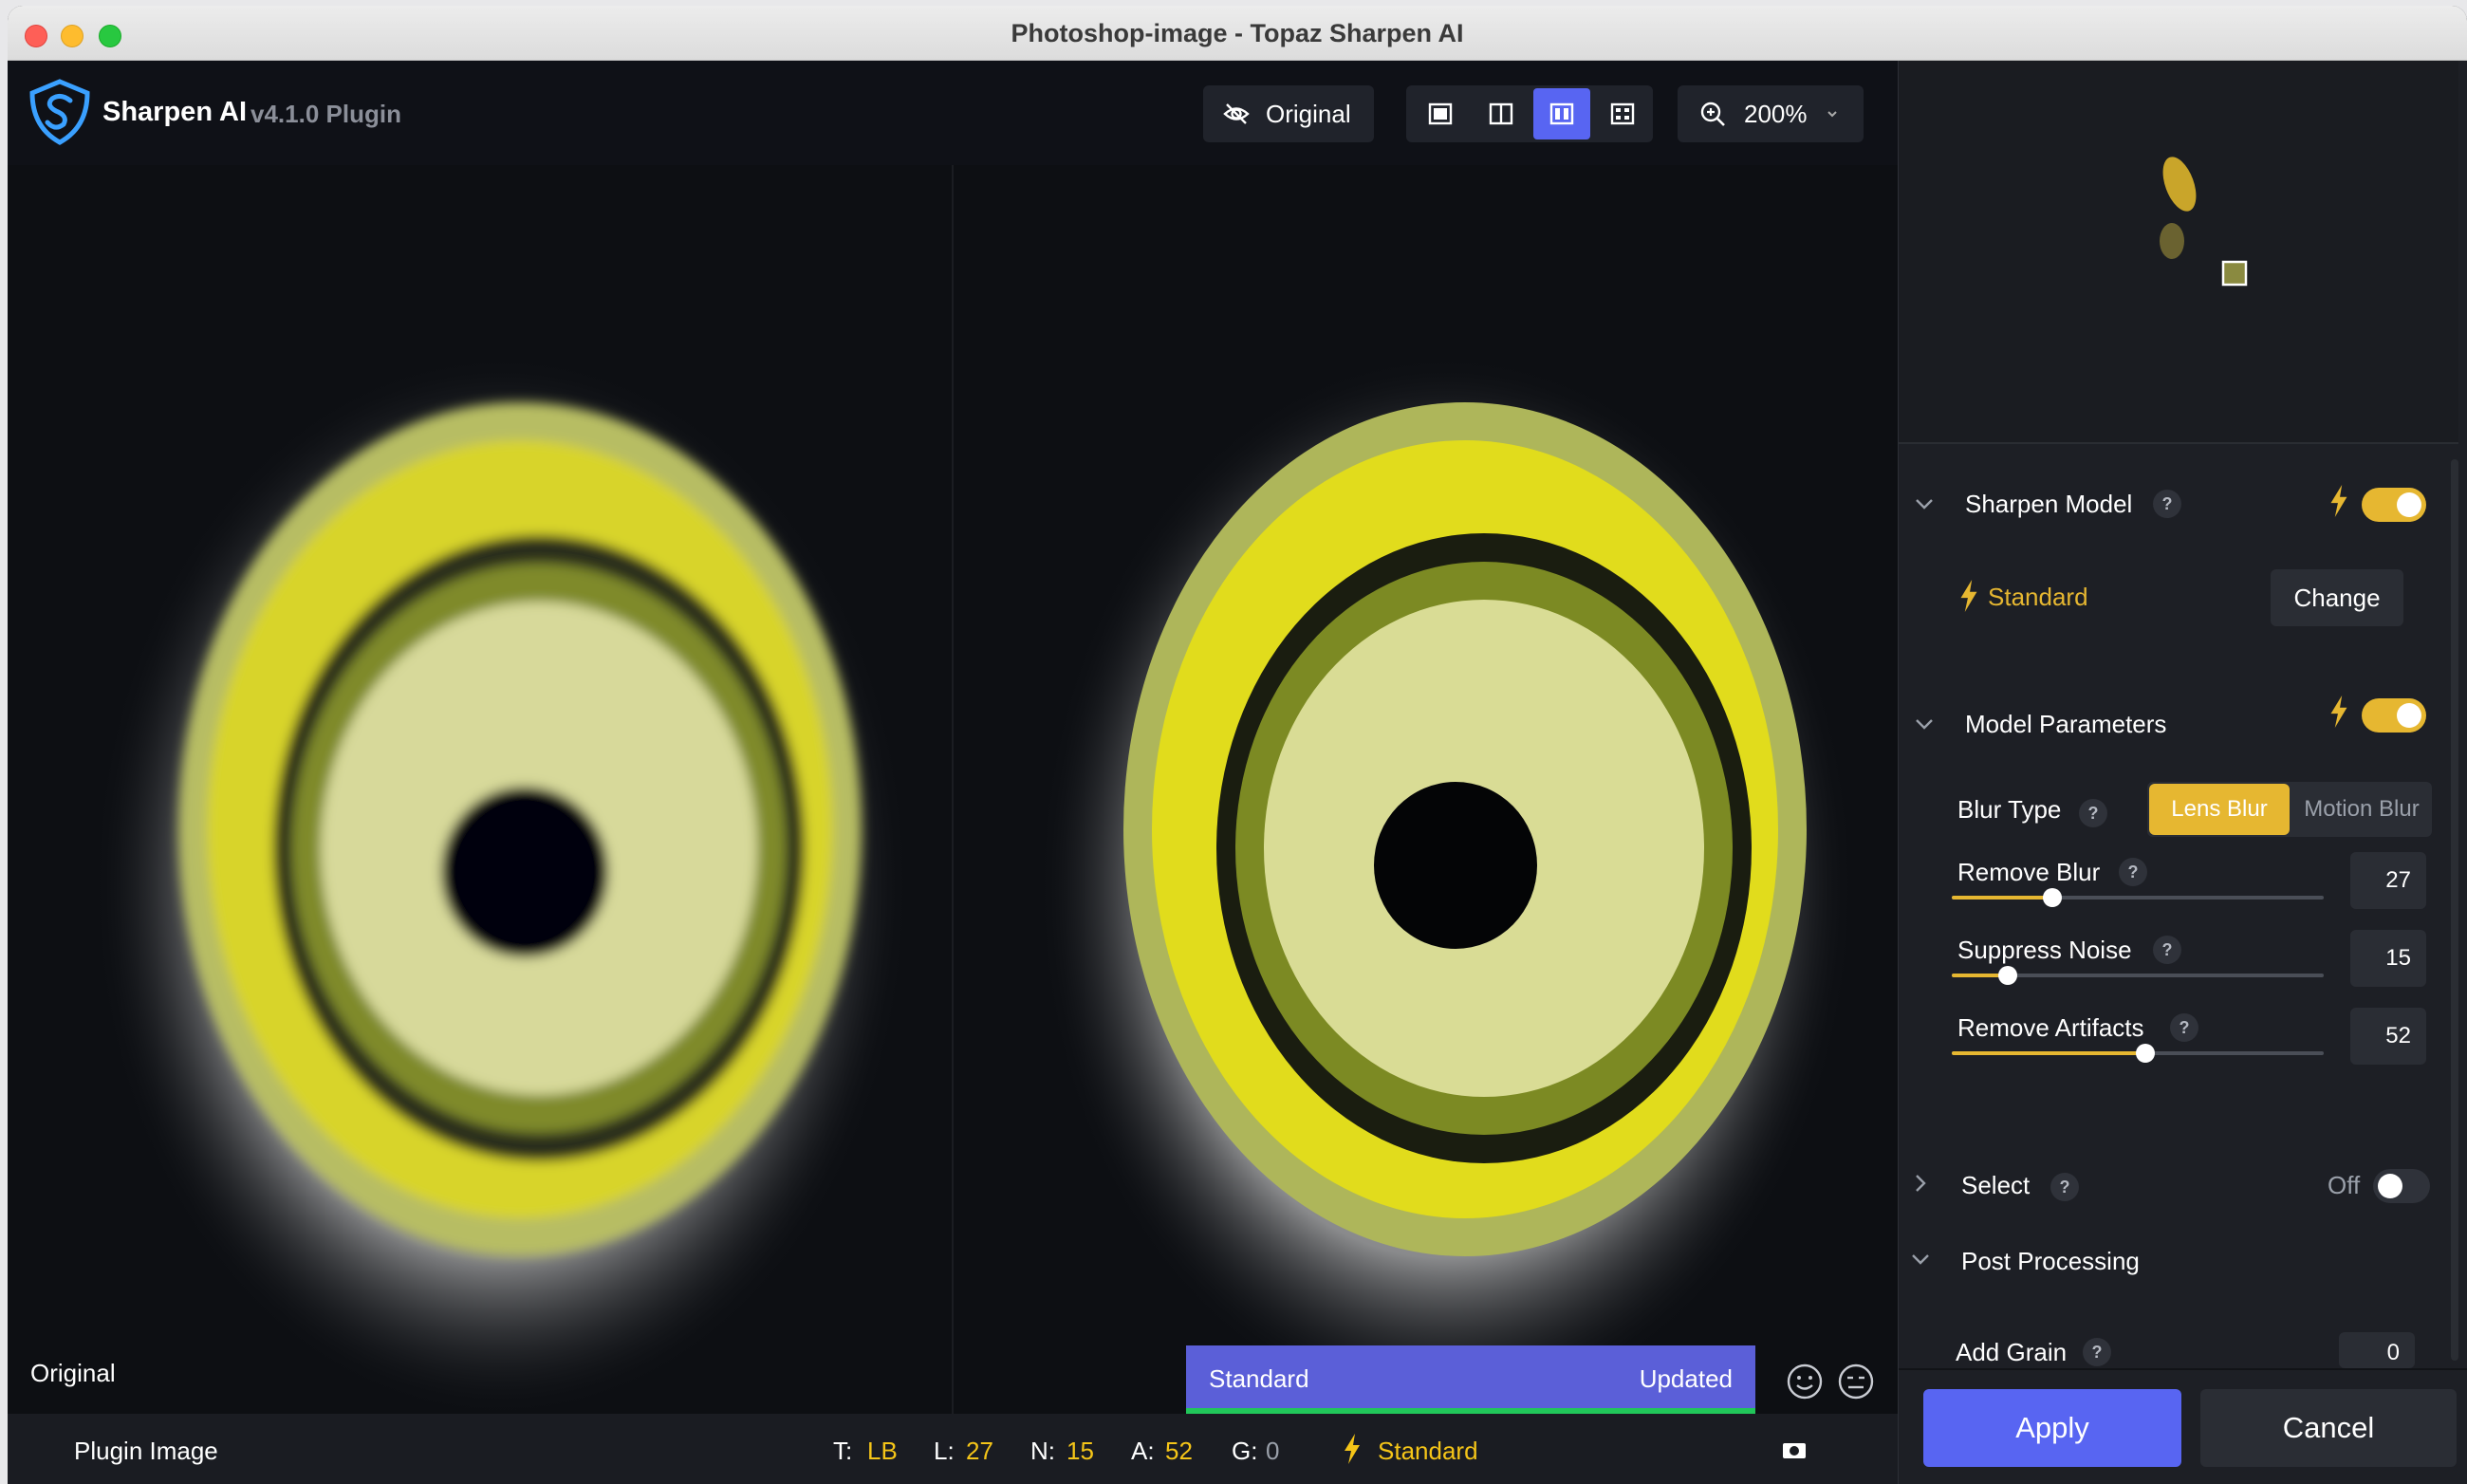  Describe the element at coordinates (1273, 1451) in the screenshot. I see `stat-g-value: 0` at that location.